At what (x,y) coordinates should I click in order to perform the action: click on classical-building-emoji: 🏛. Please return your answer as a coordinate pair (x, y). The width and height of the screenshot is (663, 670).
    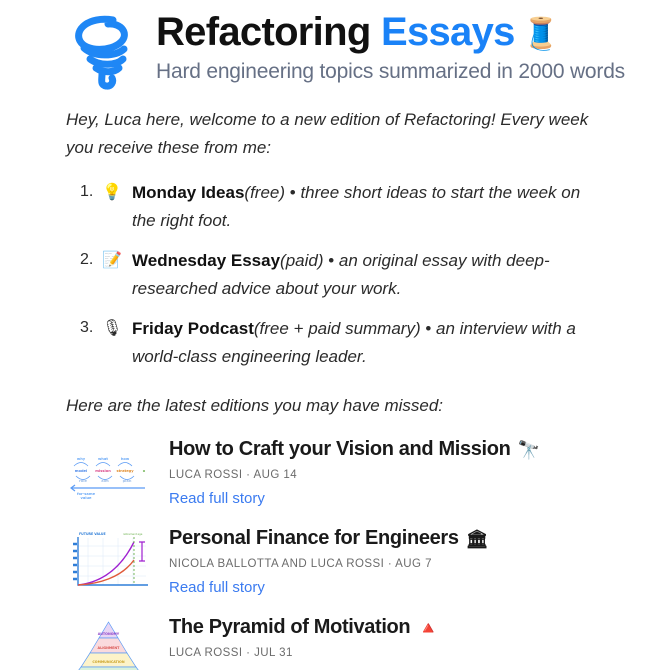
    Looking at the image, I should click on (477, 540).